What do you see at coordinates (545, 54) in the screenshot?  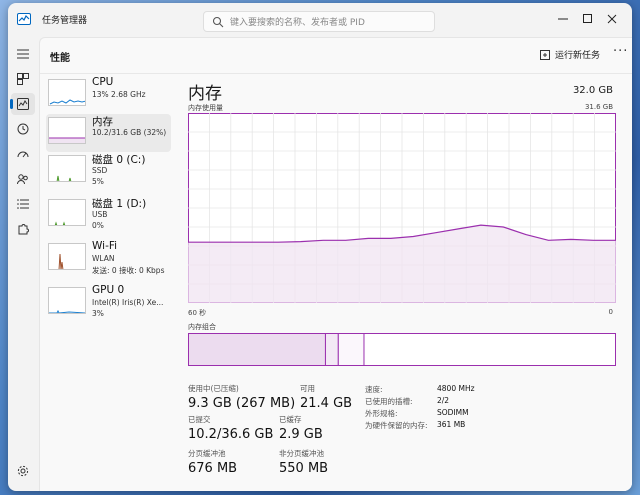 I see `run-task-icon` at bounding box center [545, 54].